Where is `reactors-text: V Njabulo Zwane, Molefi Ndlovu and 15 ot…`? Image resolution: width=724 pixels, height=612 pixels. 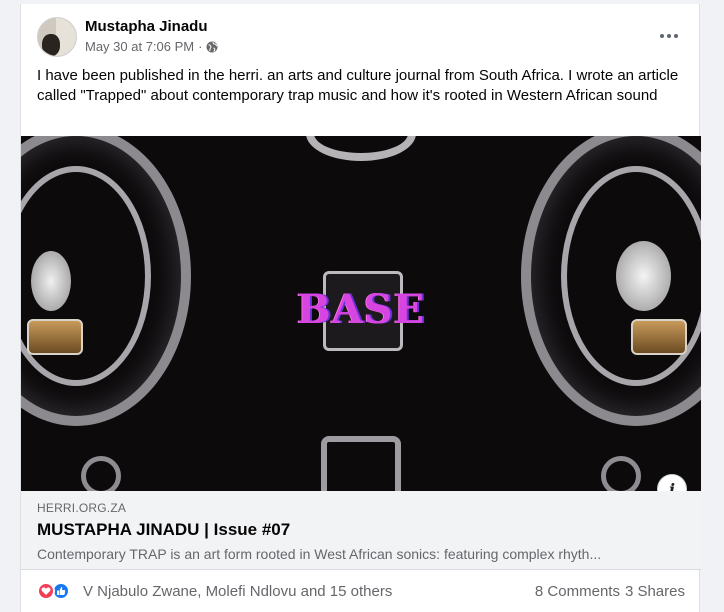 reactors-text: V Njabulo Zwane, Molefi Ndlovu and 15 ot… is located at coordinates (237, 591).